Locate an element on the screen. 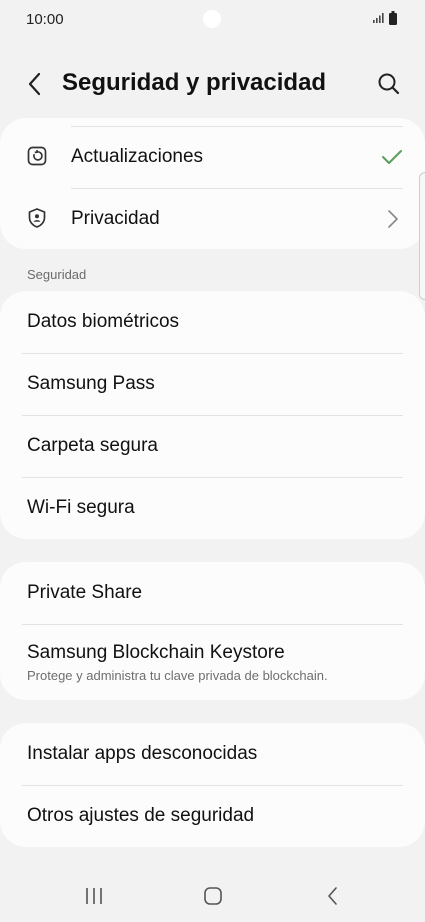 This screenshot has width=425, height=922. top-settings-card: Actualizaciones Privacidad is located at coordinates (212, 183).